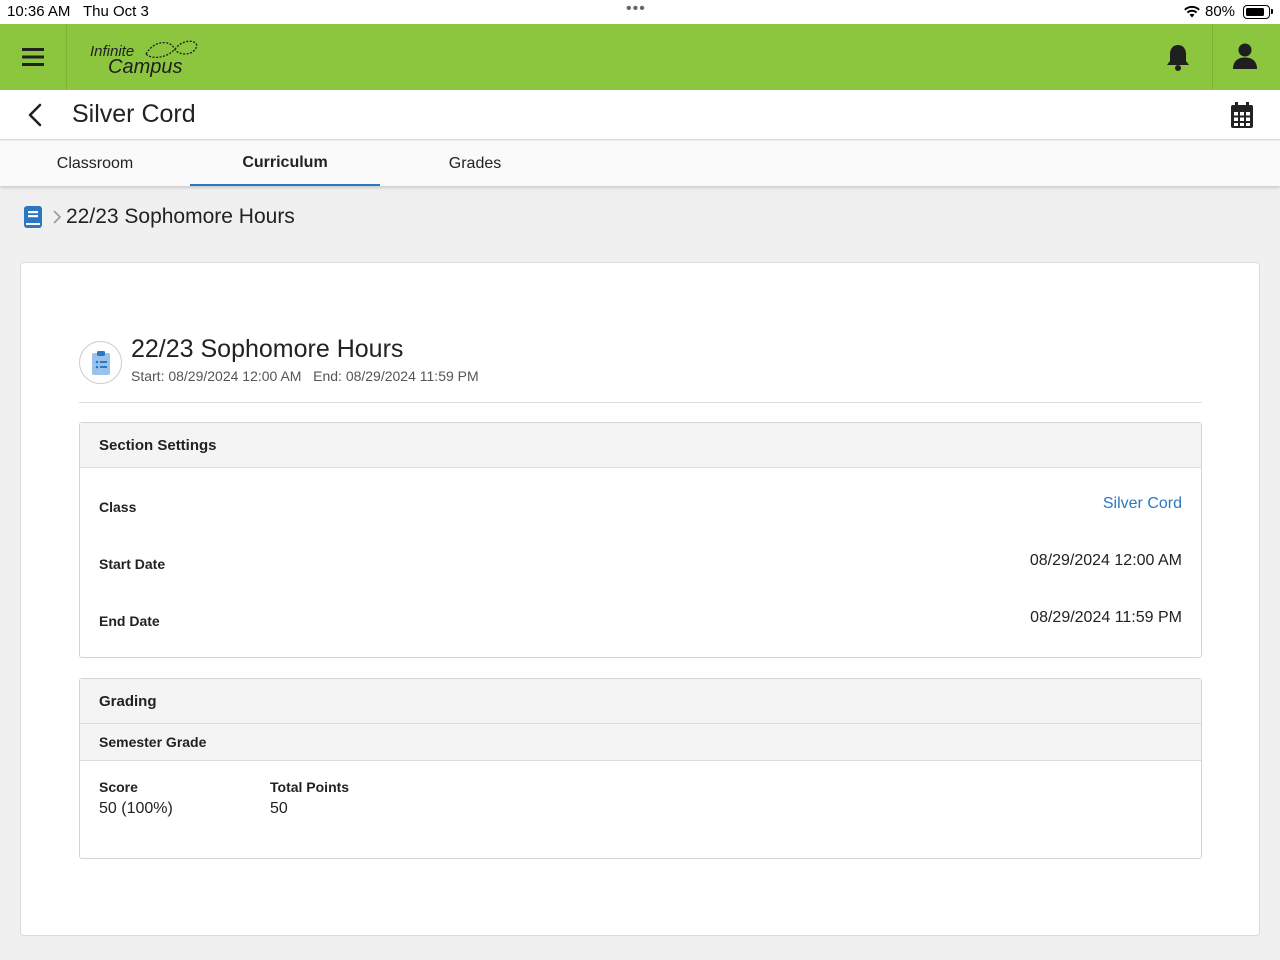 This screenshot has width=1280, height=960. Describe the element at coordinates (640, 445) in the screenshot. I see `section-settings-heading: Section Settings` at that location.